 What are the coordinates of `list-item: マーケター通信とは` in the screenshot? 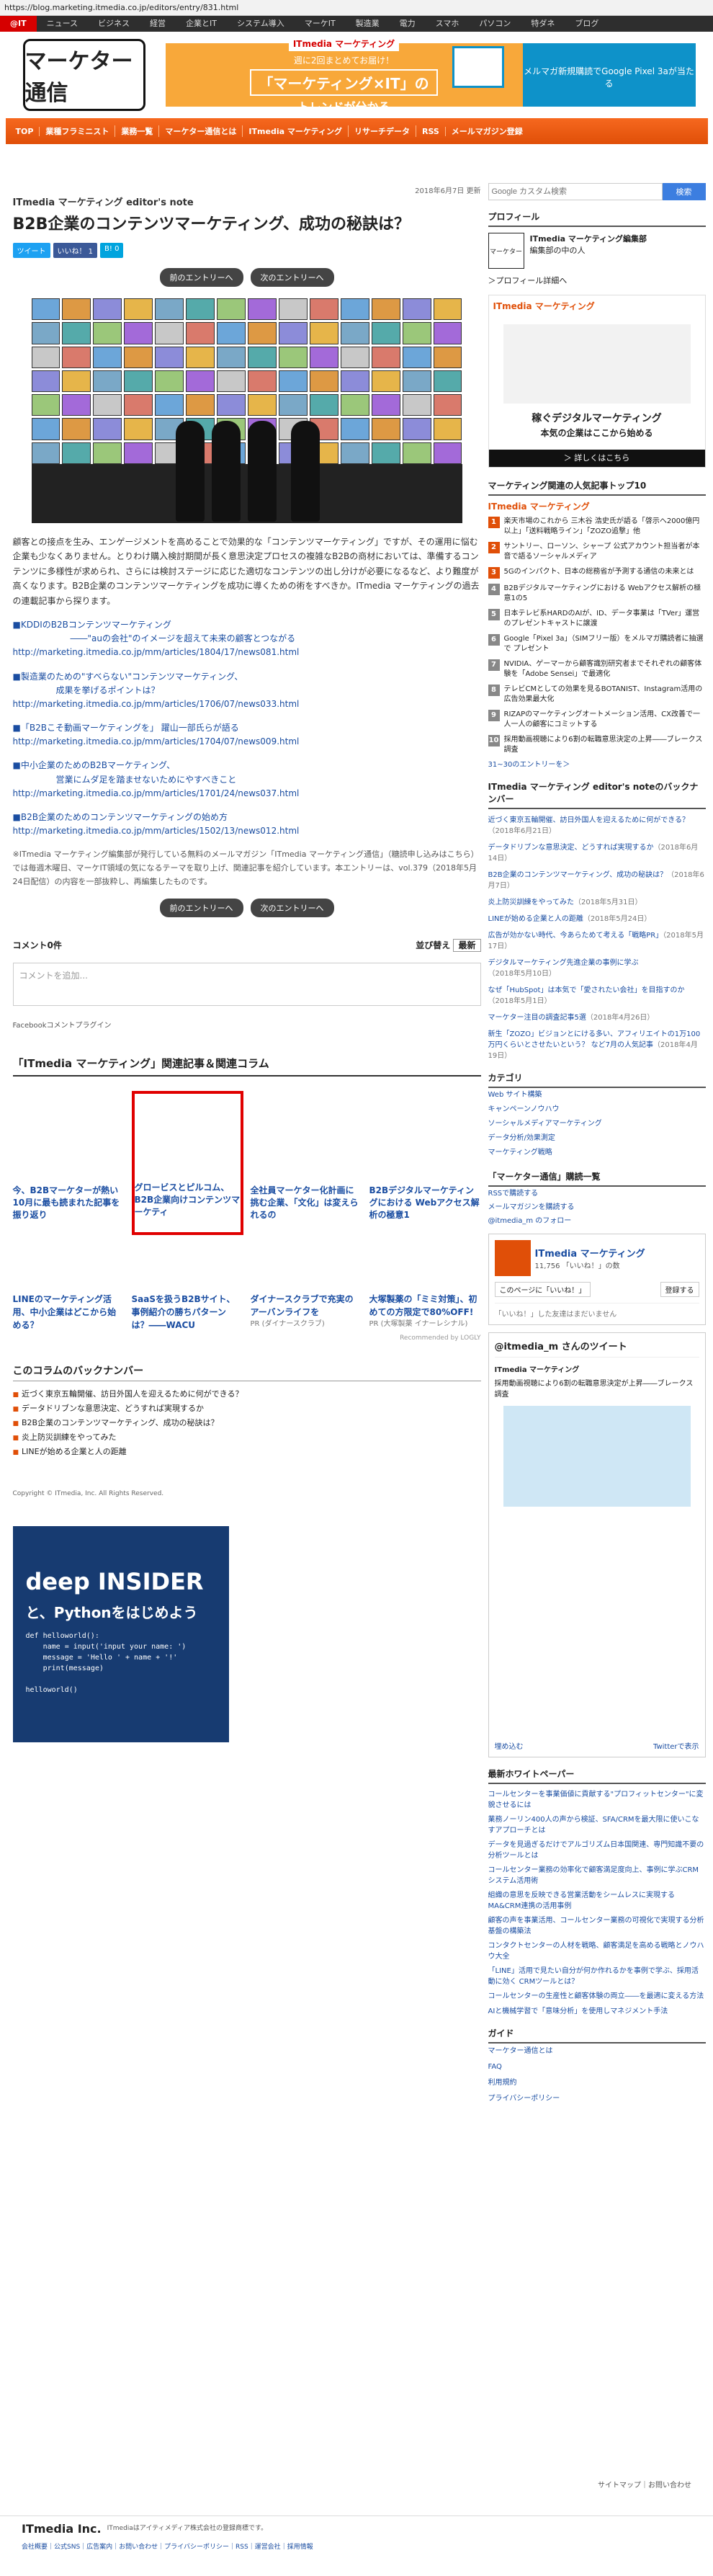 It's located at (597, 2051).